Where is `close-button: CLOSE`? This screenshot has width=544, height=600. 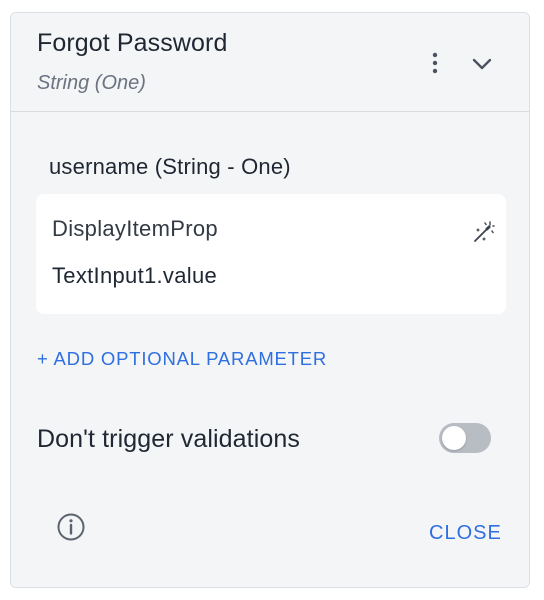 close-button: CLOSE is located at coordinates (465, 533).